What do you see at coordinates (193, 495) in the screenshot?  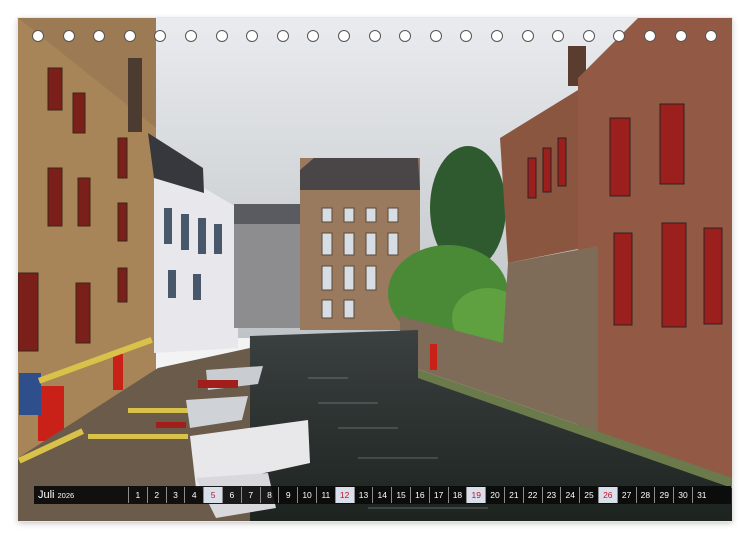 I see `calendar-day: 4` at bounding box center [193, 495].